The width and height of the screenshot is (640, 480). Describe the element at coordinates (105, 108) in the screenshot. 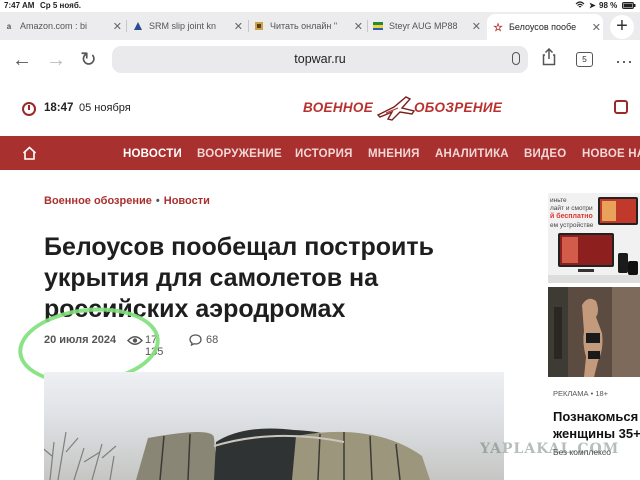

I see `site-date: 05 ноября` at that location.